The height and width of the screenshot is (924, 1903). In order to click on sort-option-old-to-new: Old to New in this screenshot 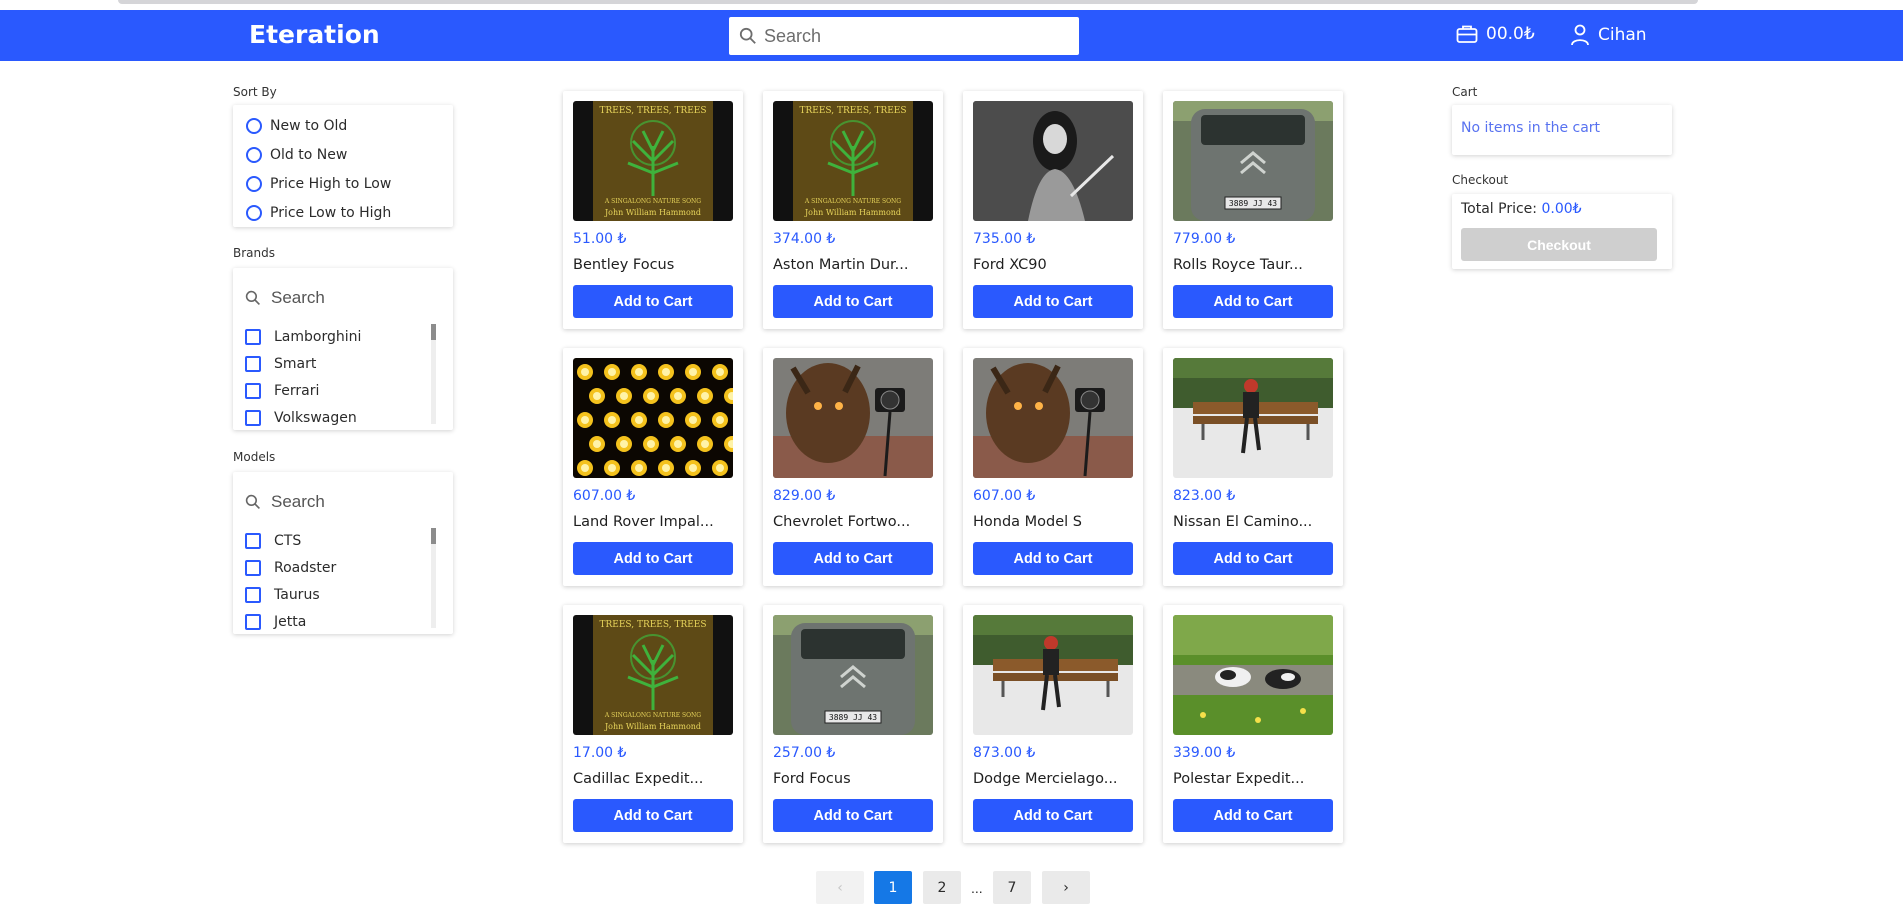, I will do `click(343, 154)`.